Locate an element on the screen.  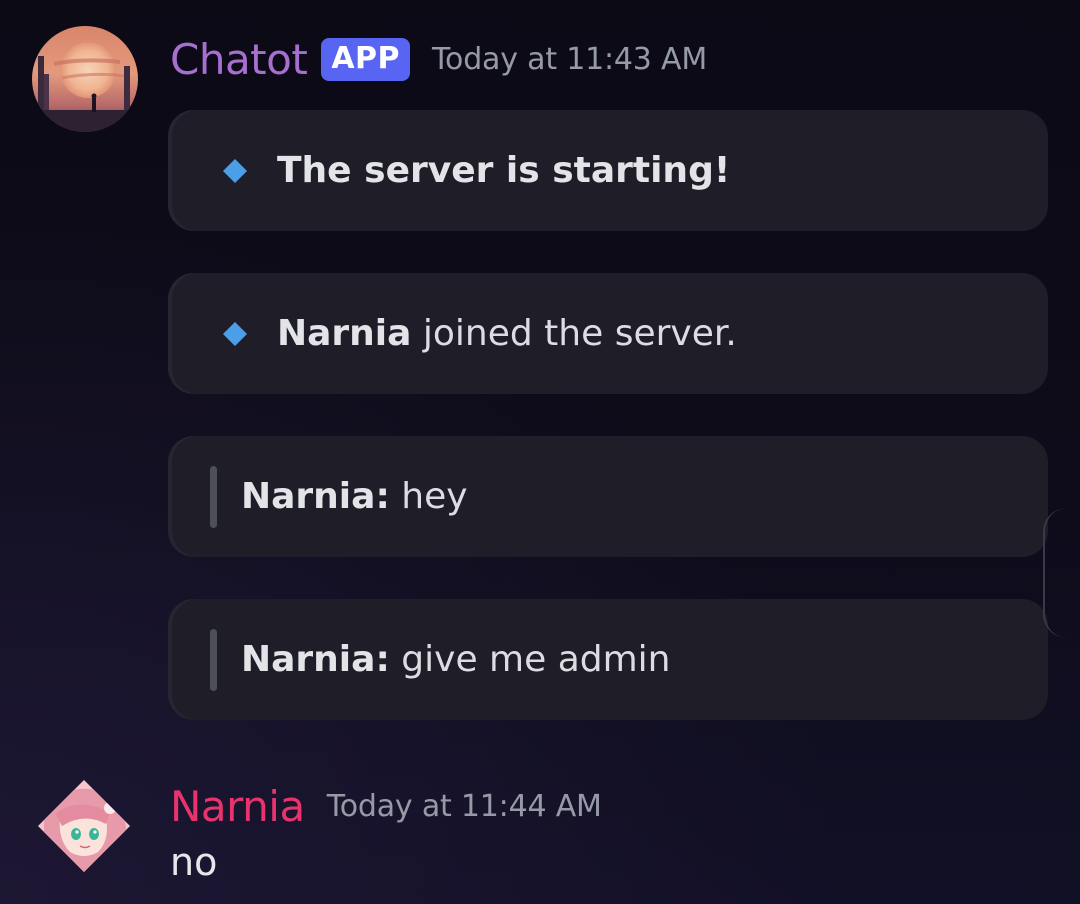
embed-bold-text: The server is starting! is located at coordinates (504, 170).